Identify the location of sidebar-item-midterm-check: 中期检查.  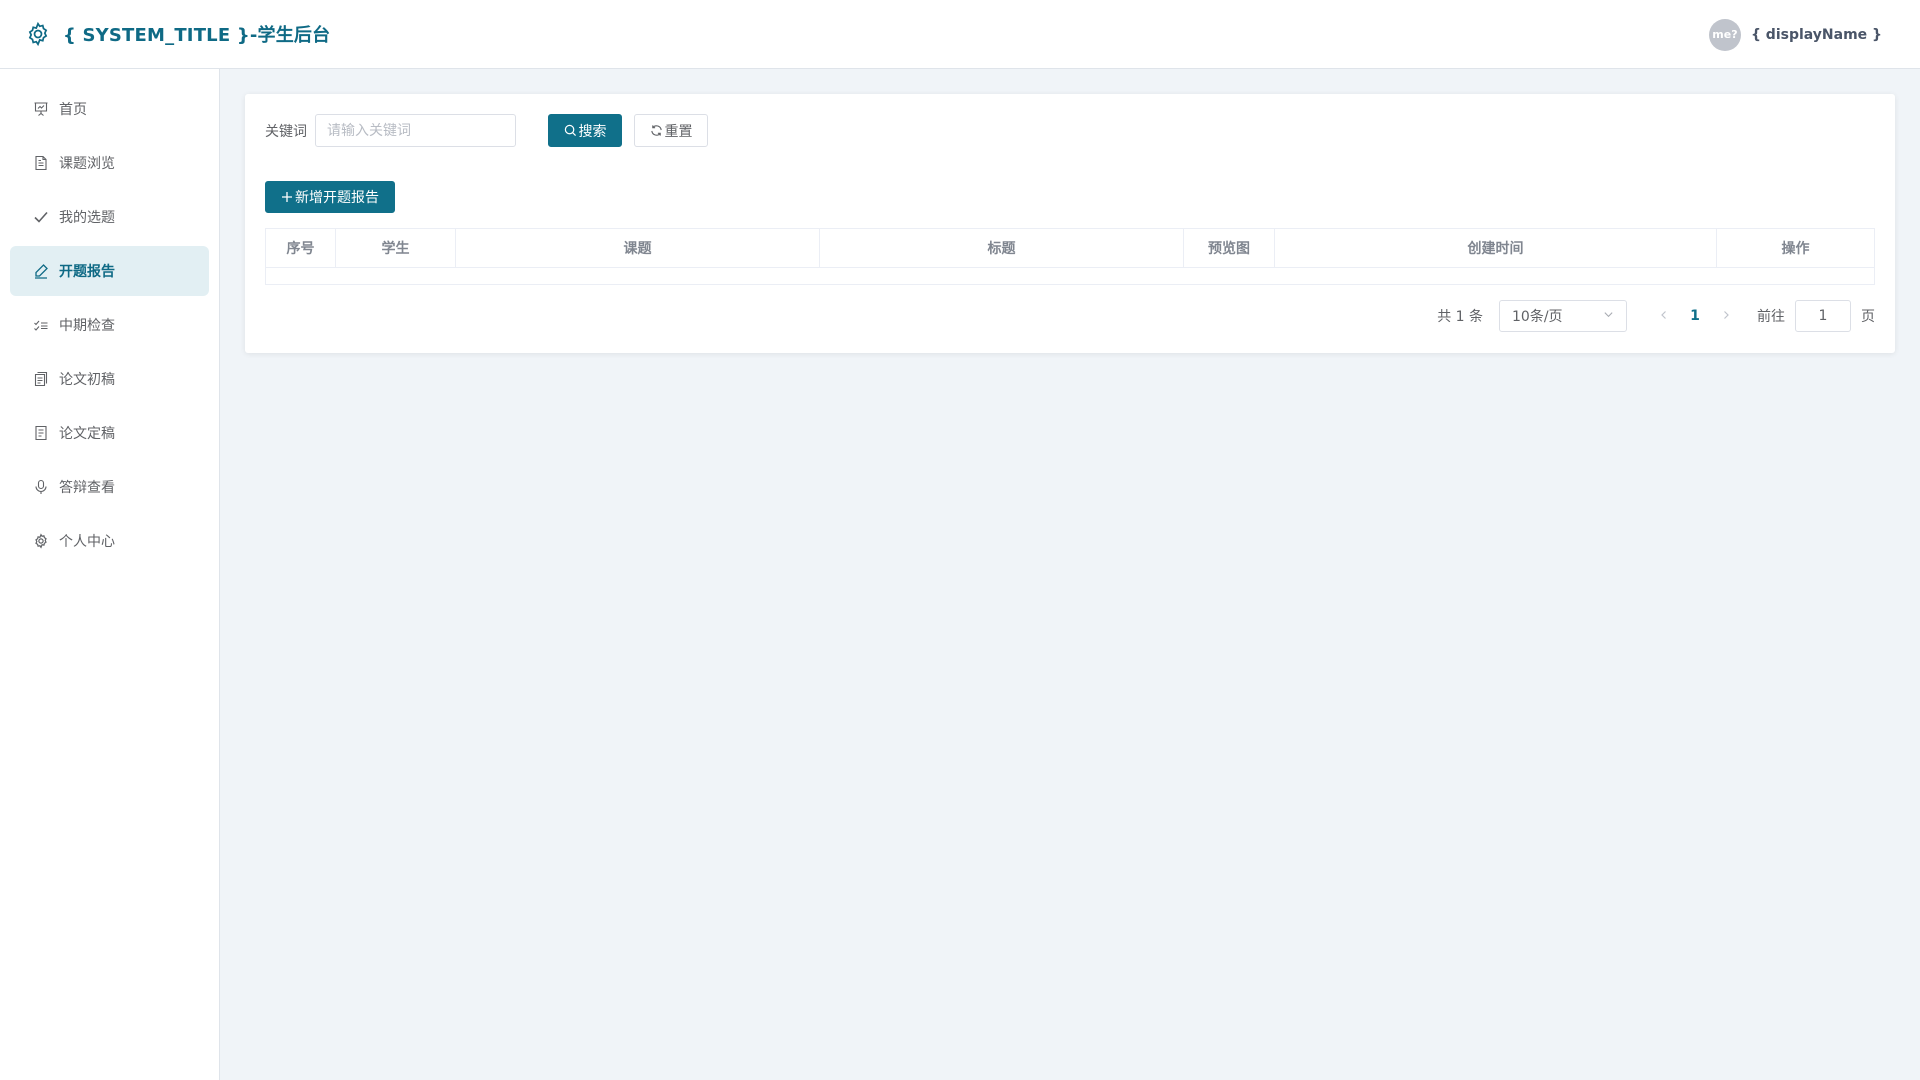
(109, 325).